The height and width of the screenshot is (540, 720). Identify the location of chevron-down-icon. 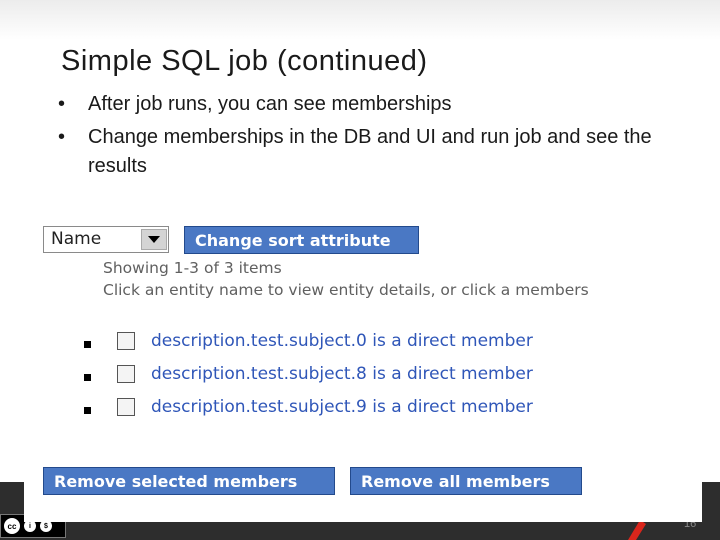
(154, 239).